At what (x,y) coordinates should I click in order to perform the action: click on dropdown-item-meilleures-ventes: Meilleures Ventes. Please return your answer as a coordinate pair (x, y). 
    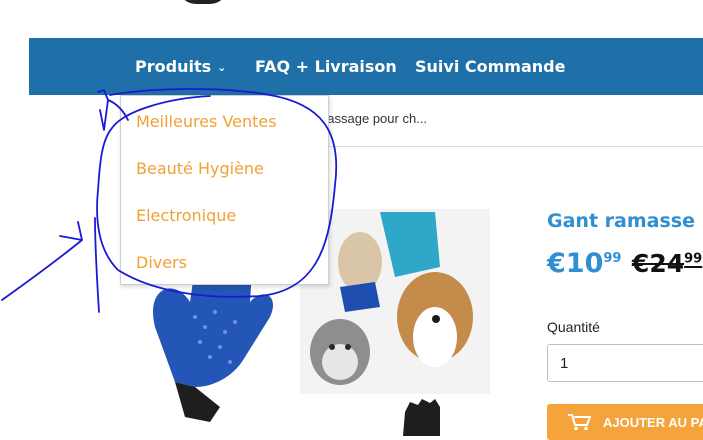
    Looking at the image, I should click on (206, 121).